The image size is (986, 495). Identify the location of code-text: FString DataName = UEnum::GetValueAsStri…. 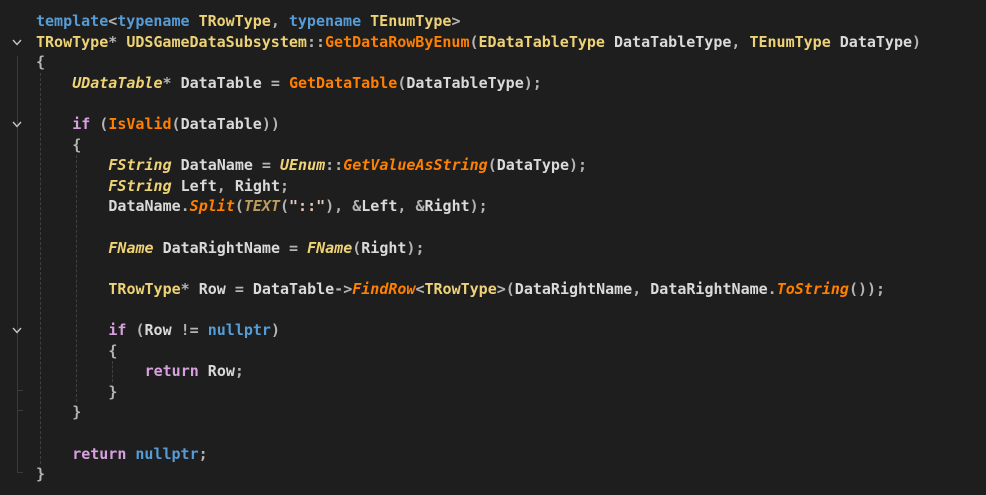
(347, 165).